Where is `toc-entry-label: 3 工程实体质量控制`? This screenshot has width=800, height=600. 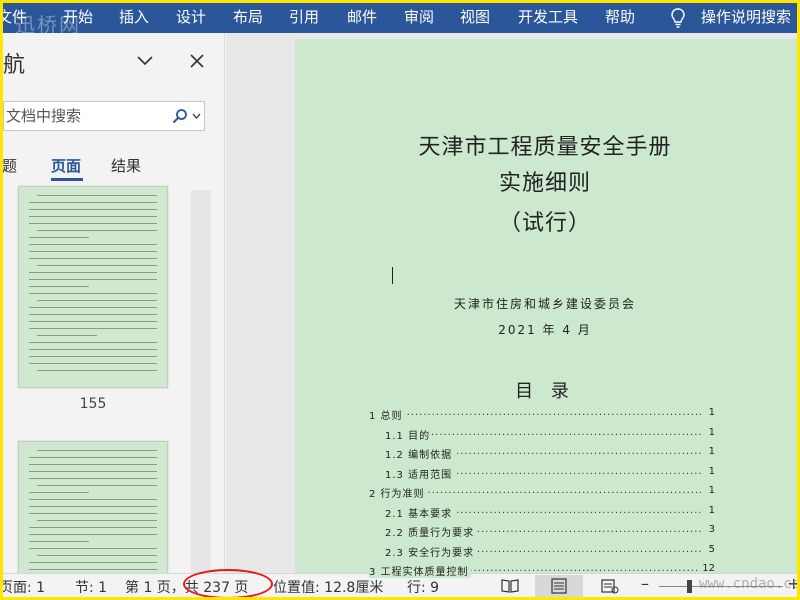
toc-entry-label: 3 工程实体质量控制 is located at coordinates (420, 570).